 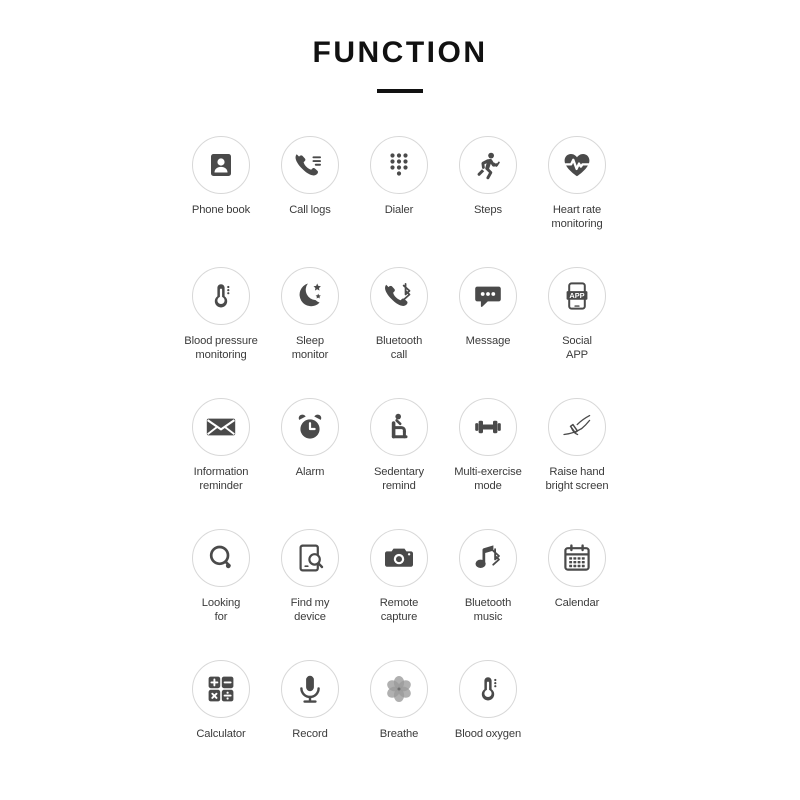 I want to click on feature-item: Phone book, so click(x=221, y=201).